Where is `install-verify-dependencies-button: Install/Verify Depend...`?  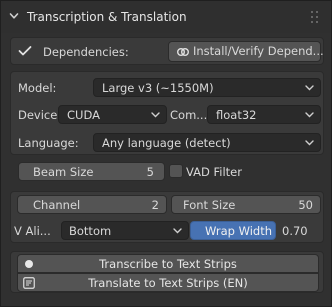 install-verify-dependencies-button: Install/Verify Depend... is located at coordinates (246, 51).